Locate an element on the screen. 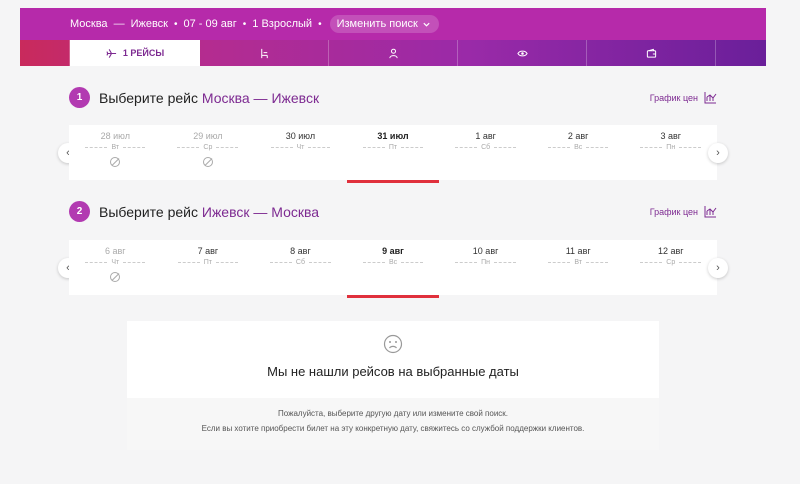 Image resolution: width=800 pixels, height=484 pixels. tab-passengers is located at coordinates (393, 53).